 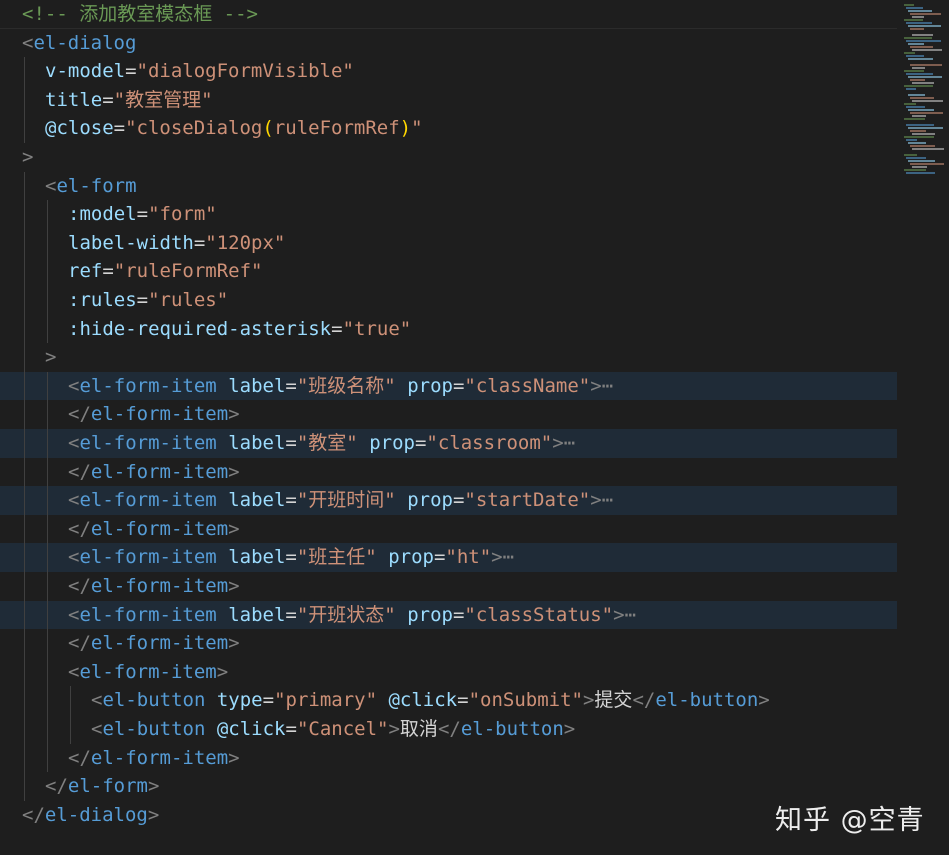 What do you see at coordinates (142, 214) in the screenshot?
I see `code-text: :model="form"` at bounding box center [142, 214].